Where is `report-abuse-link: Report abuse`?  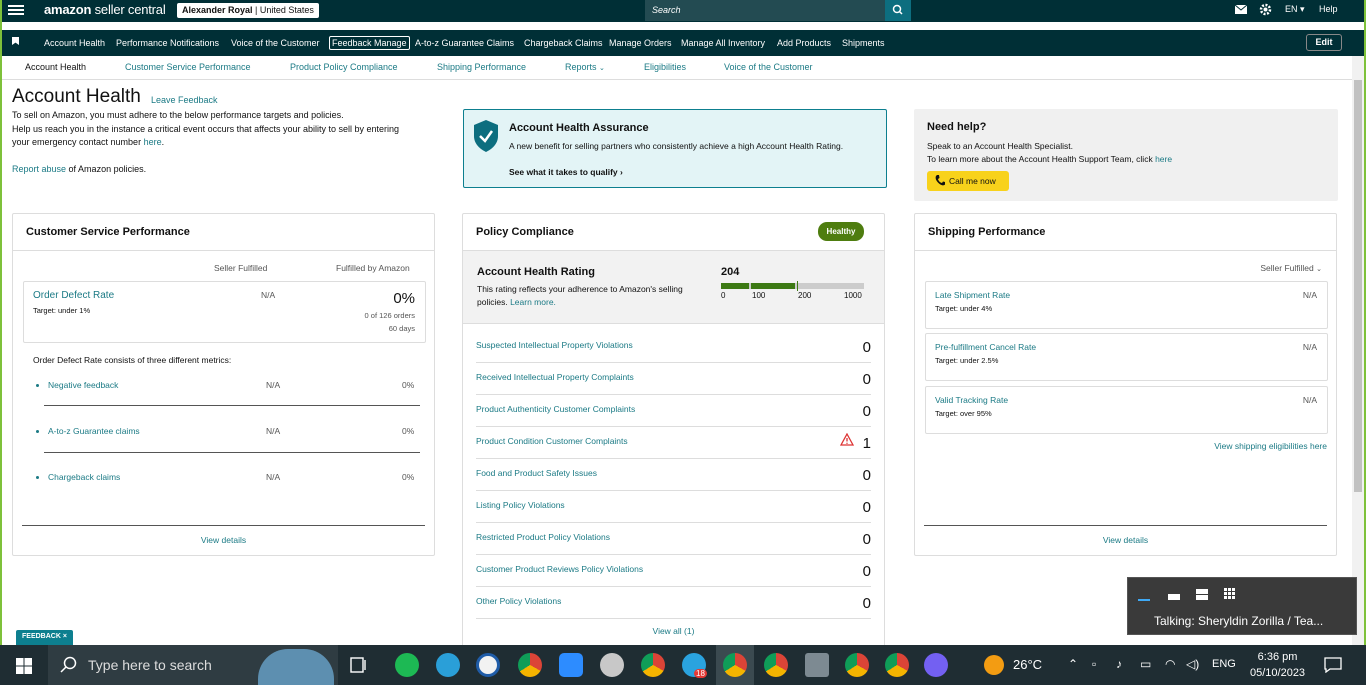 report-abuse-link: Report abuse is located at coordinates (39, 169).